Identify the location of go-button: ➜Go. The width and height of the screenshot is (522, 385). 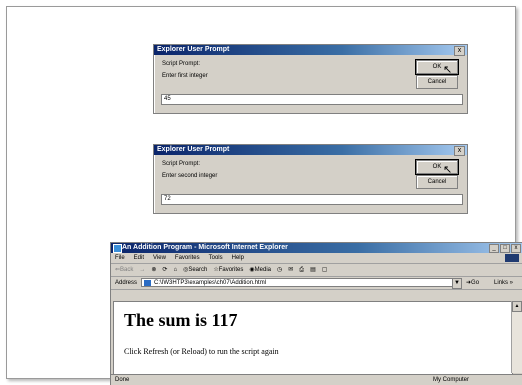
(472, 283).